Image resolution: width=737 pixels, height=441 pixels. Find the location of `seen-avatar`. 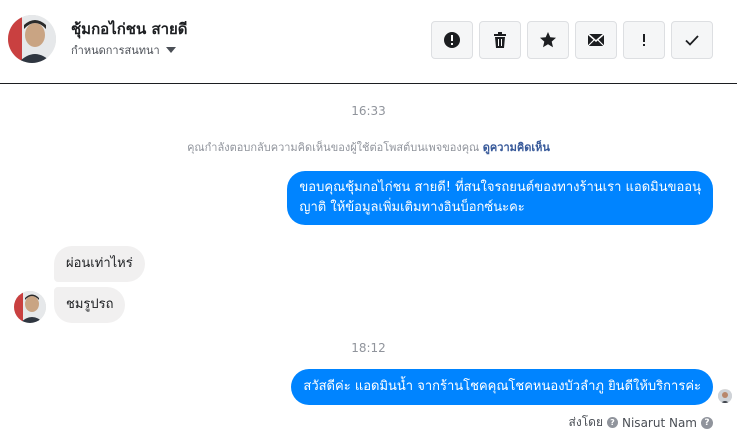

seen-avatar is located at coordinates (725, 396).